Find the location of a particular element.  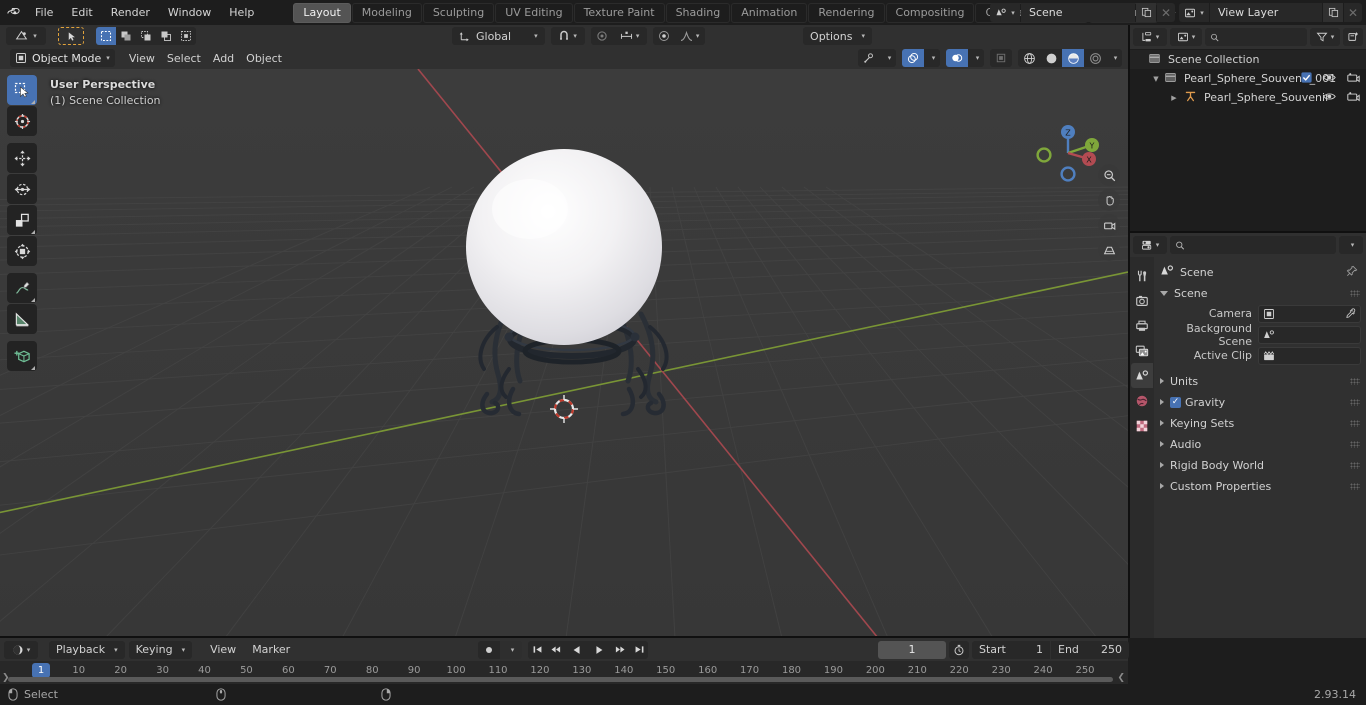

select-box-icon is located at coordinates (106, 36).